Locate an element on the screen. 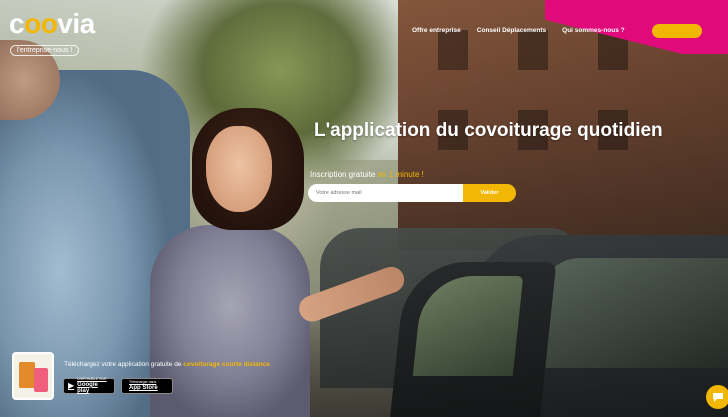 Image resolution: width=728 pixels, height=417 pixels. chat-bubble-icon is located at coordinates (717, 397).